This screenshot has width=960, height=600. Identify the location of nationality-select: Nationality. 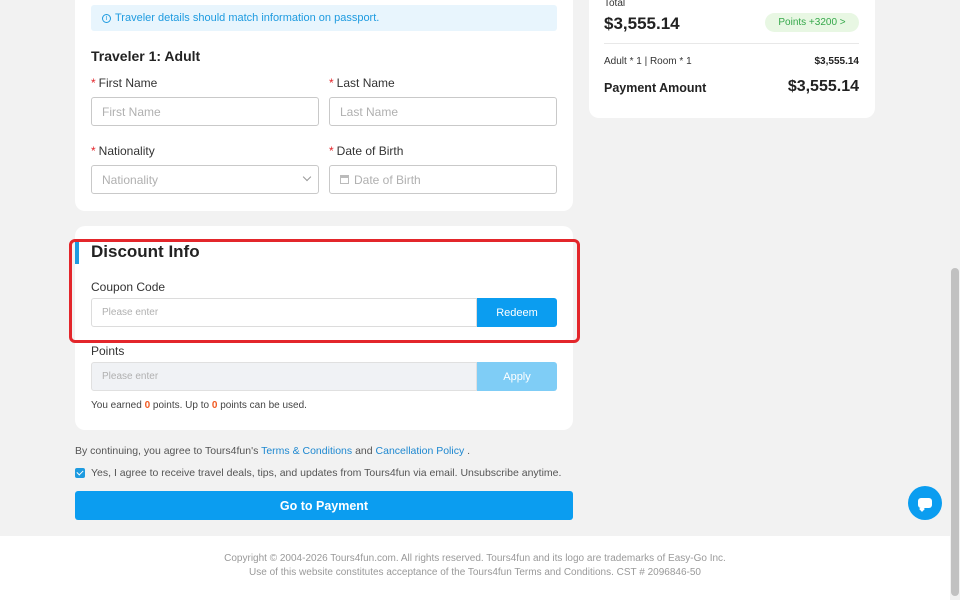
(205, 179).